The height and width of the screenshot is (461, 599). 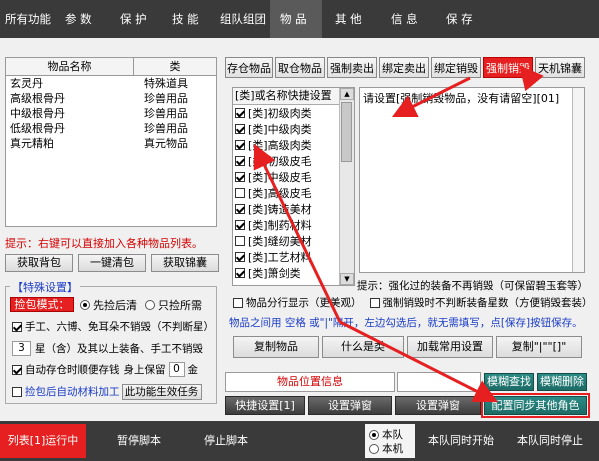 I want to click on ignore-star-checkbox, so click(x=374, y=302).